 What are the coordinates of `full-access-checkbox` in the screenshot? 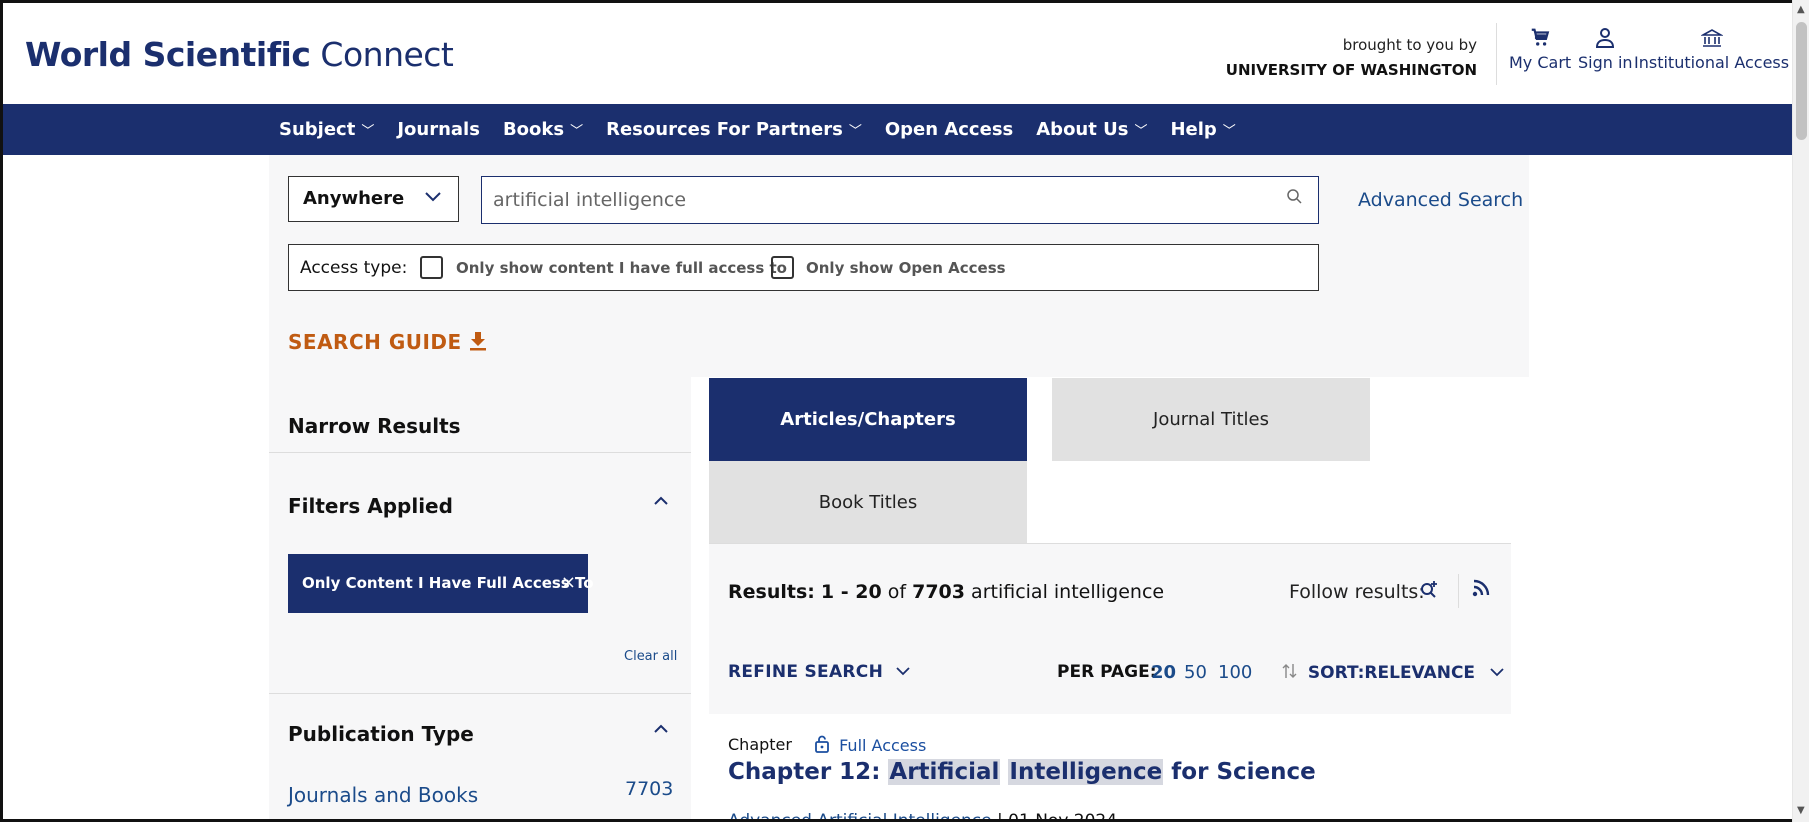 It's located at (431, 267).